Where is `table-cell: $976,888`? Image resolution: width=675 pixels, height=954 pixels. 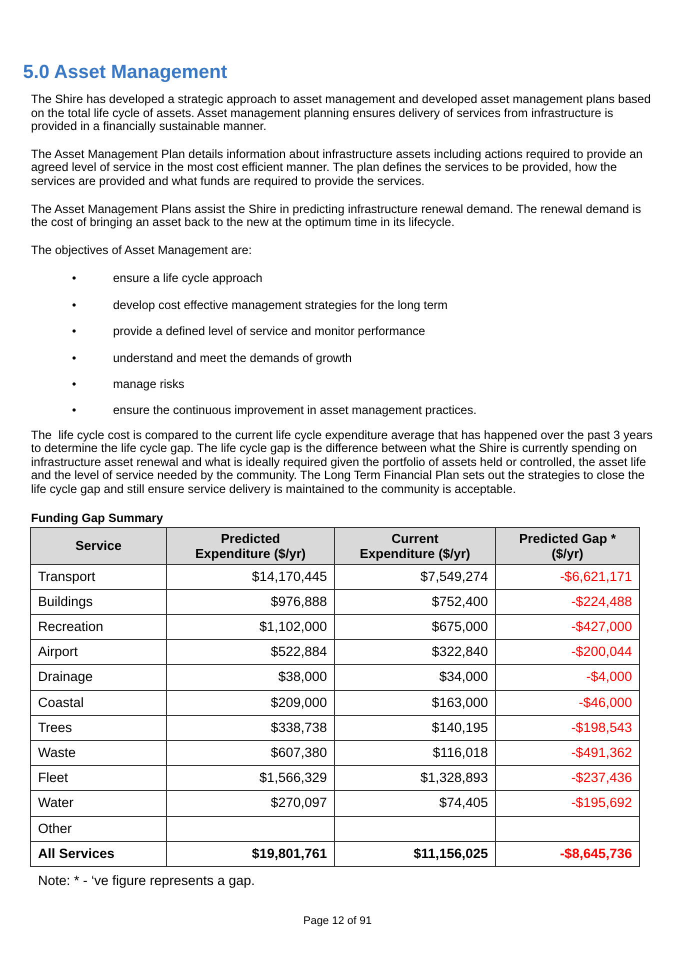 table-cell: $976,888 is located at coordinates (250, 602).